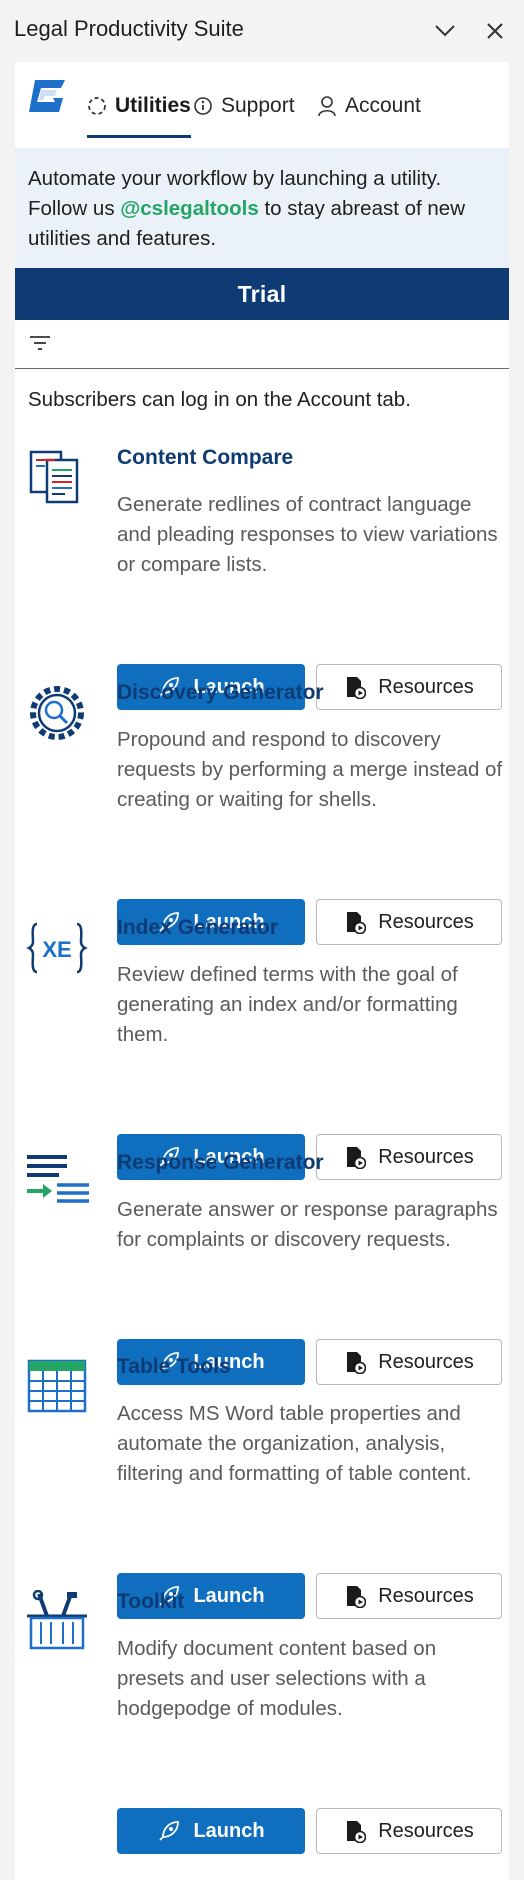 This screenshot has width=524, height=1880. I want to click on xe-icon-text: XE, so click(56, 949).